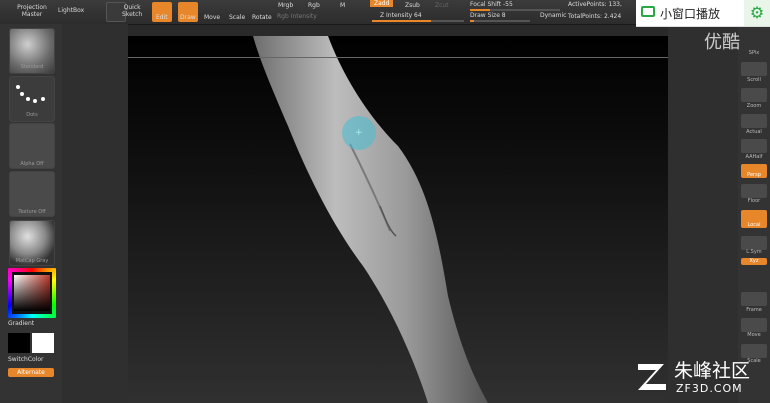  Describe the element at coordinates (491, 4) in the screenshot. I see `focal-shift-label: Focal Shift -55` at that location.